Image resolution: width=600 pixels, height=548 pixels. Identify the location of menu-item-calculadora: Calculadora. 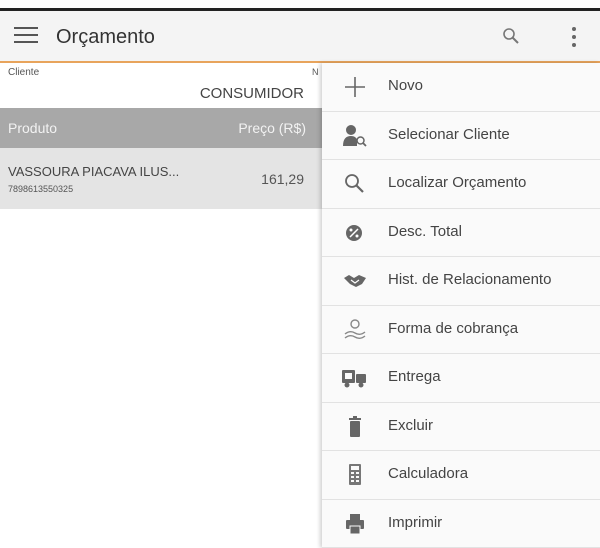
(461, 475).